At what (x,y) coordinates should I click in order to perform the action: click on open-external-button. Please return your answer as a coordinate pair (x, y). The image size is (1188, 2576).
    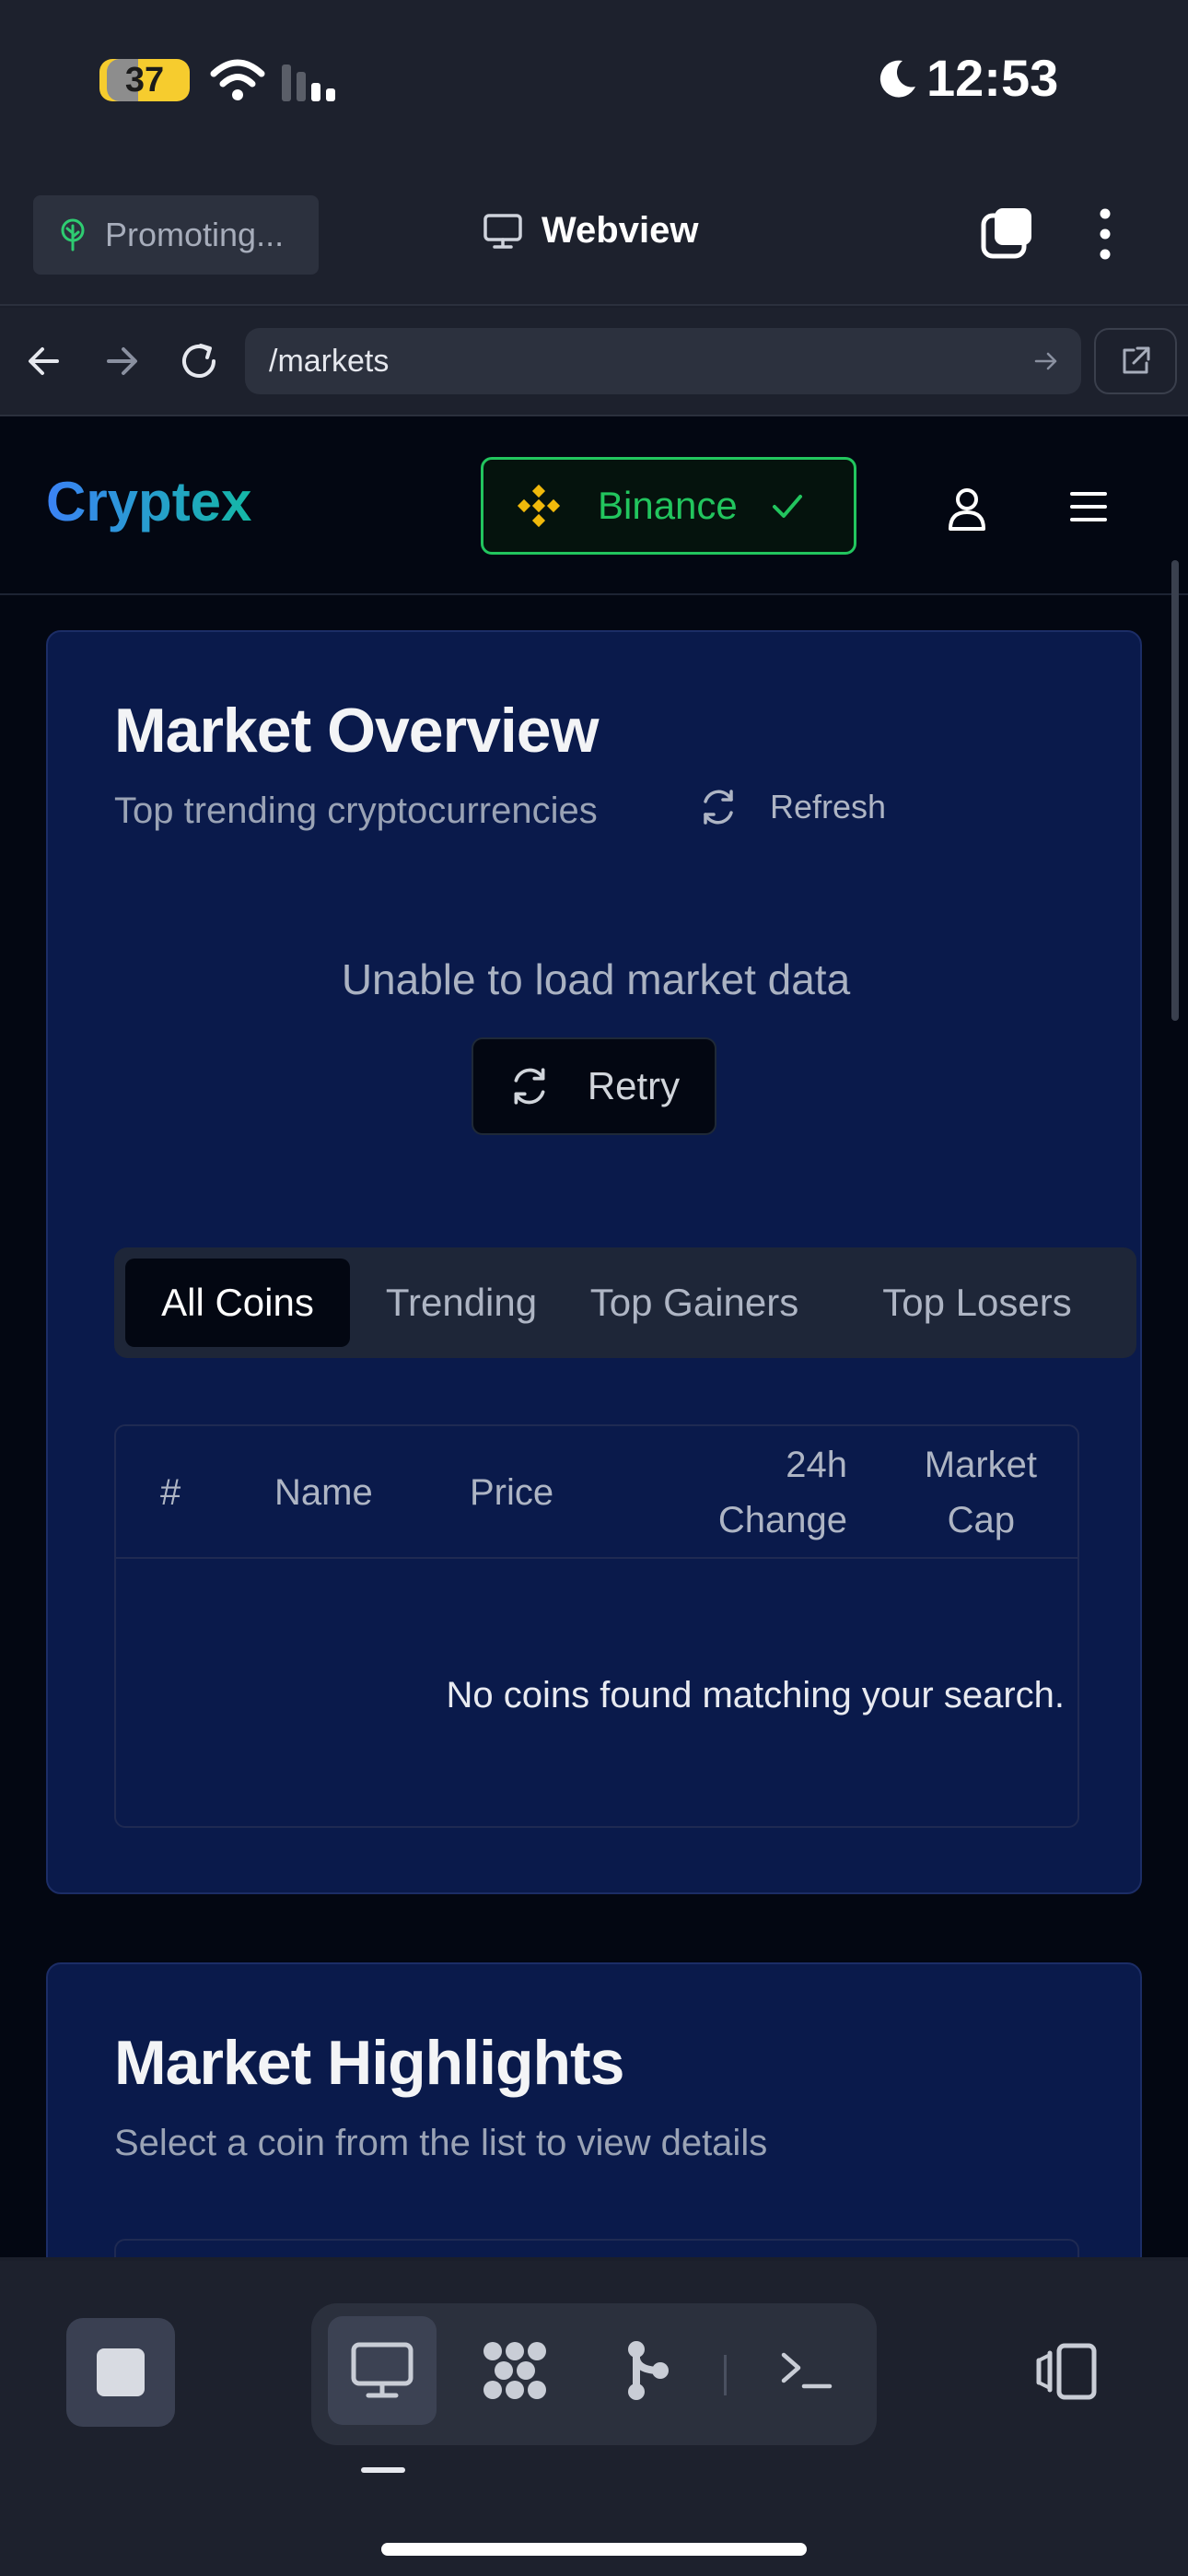
    Looking at the image, I should click on (1135, 361).